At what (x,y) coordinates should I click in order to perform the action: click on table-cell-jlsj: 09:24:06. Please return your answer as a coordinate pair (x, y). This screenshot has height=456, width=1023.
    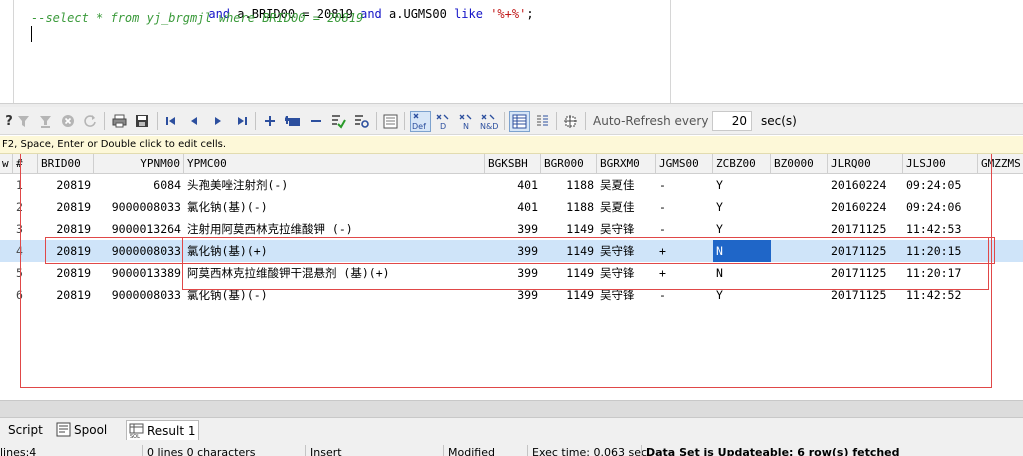
    Looking at the image, I should click on (940, 207).